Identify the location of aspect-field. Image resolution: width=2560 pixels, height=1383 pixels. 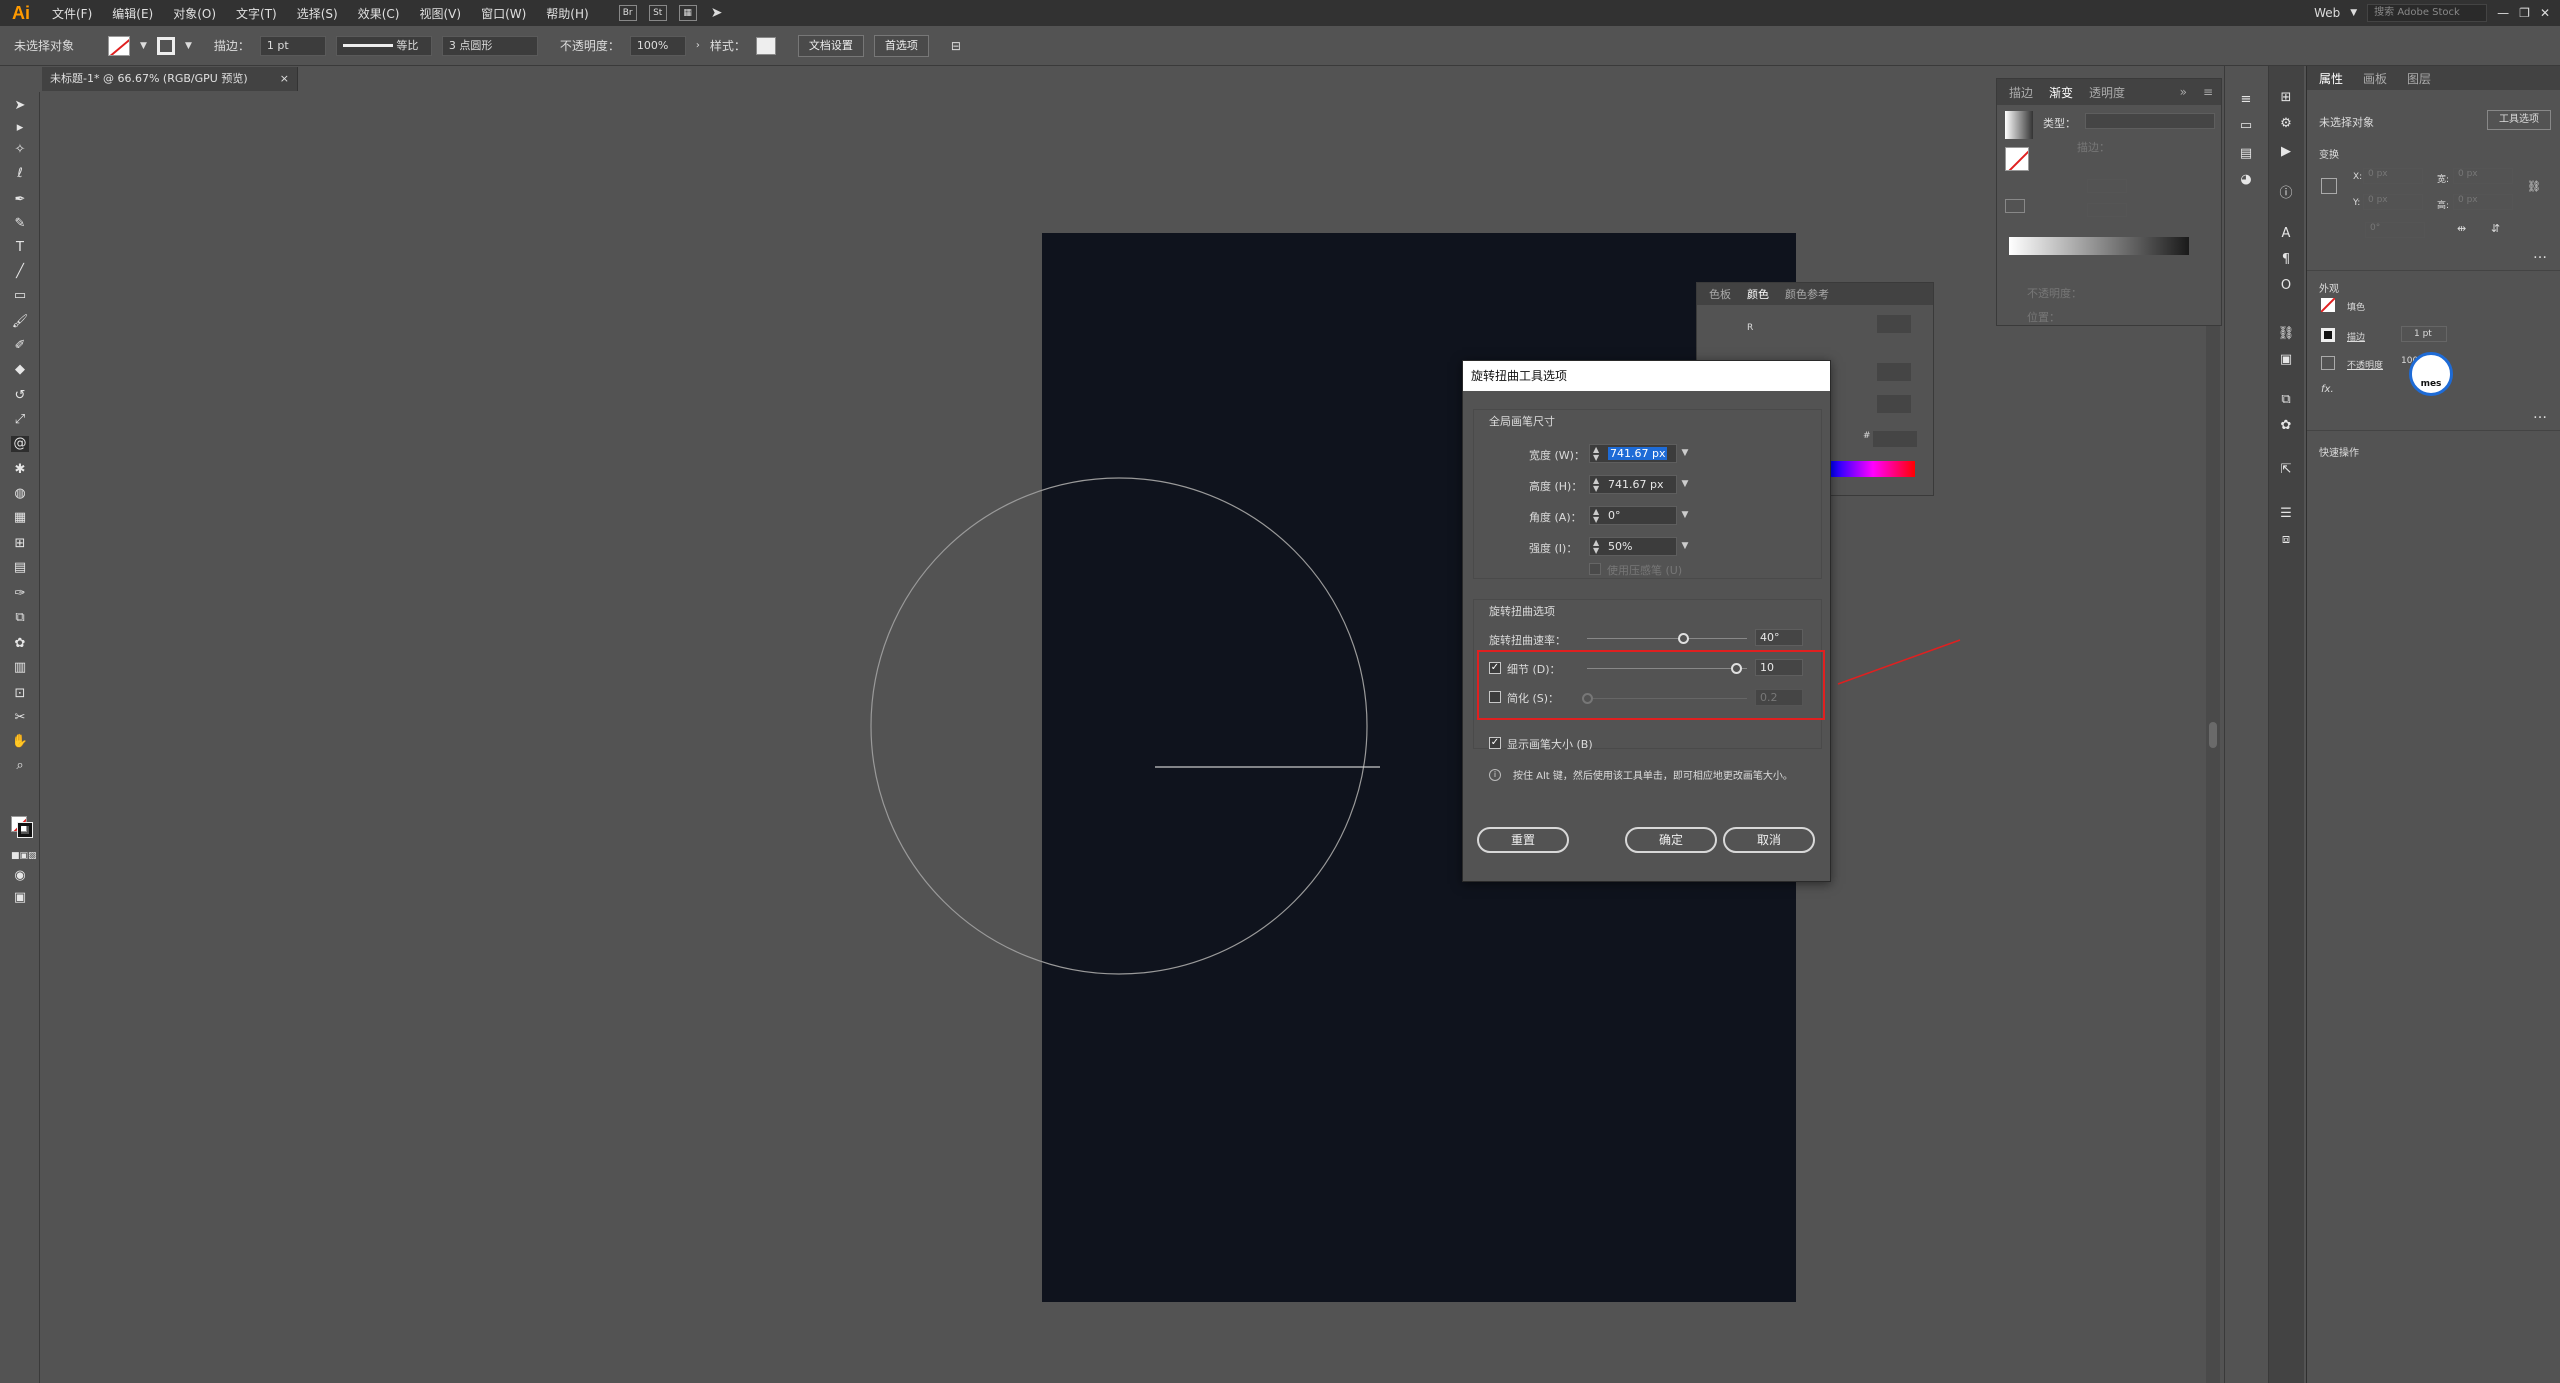
(2107, 210).